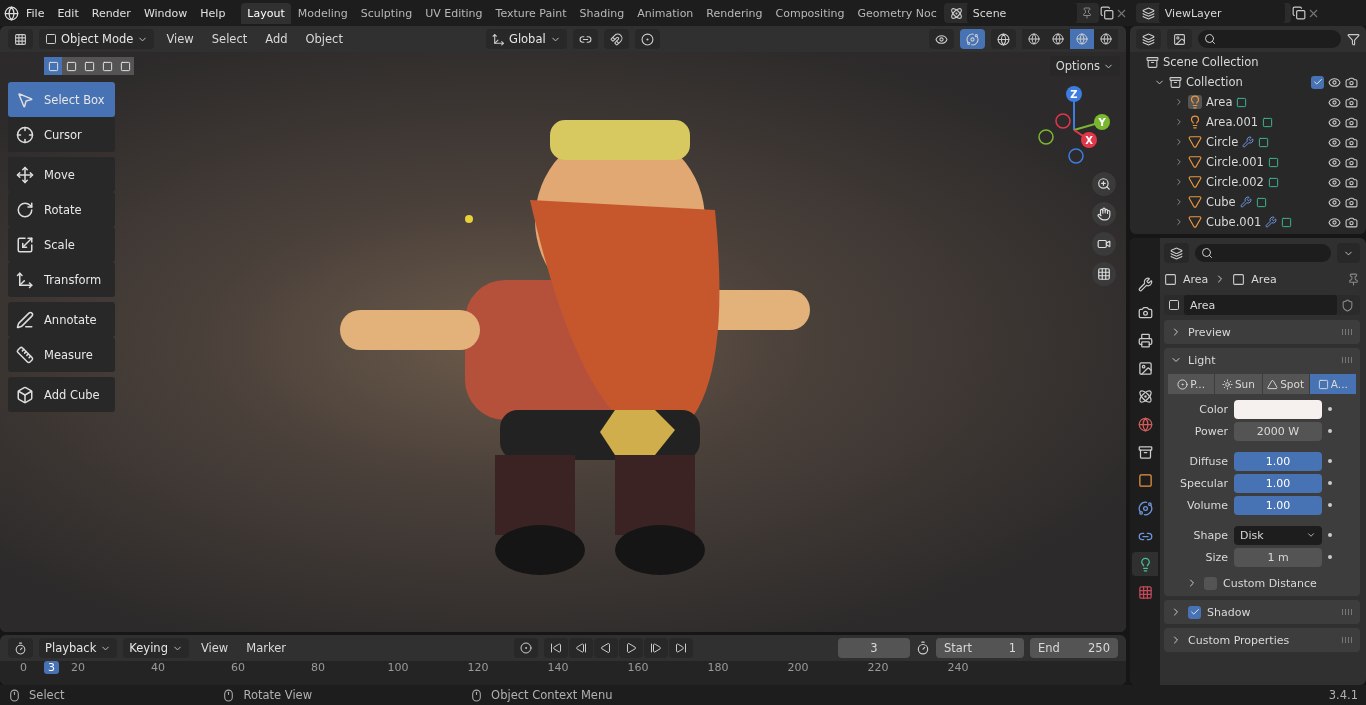  I want to click on menu-item: Select, so click(229, 39).